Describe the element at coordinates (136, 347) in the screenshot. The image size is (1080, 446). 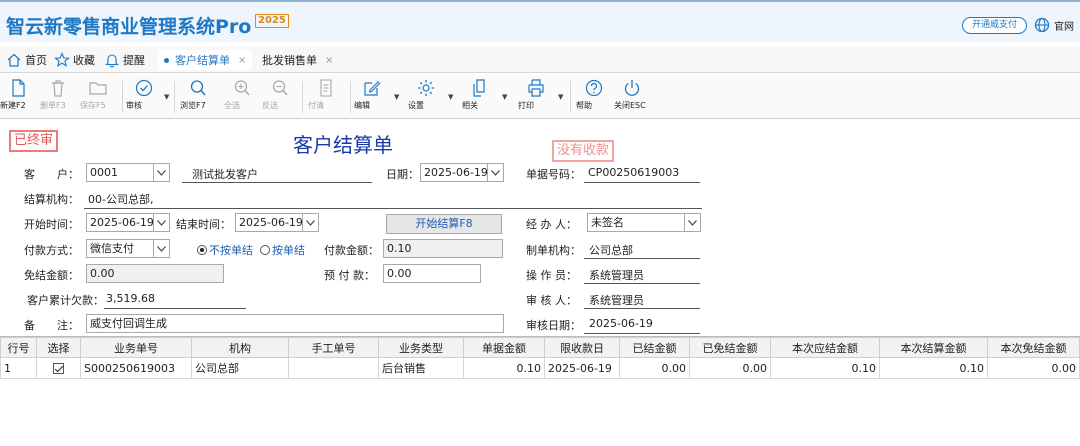
I see `column-header: 业务单号` at that location.